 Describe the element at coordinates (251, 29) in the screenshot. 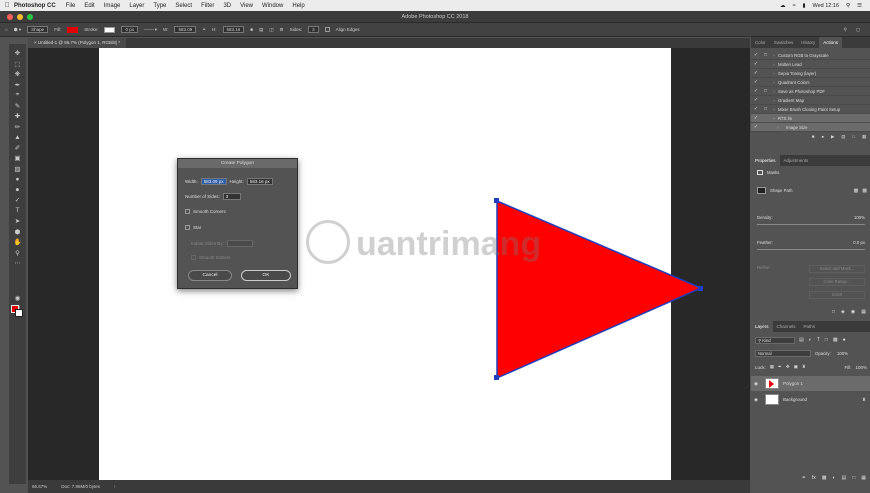

I see `path-operations-icon: ■` at that location.